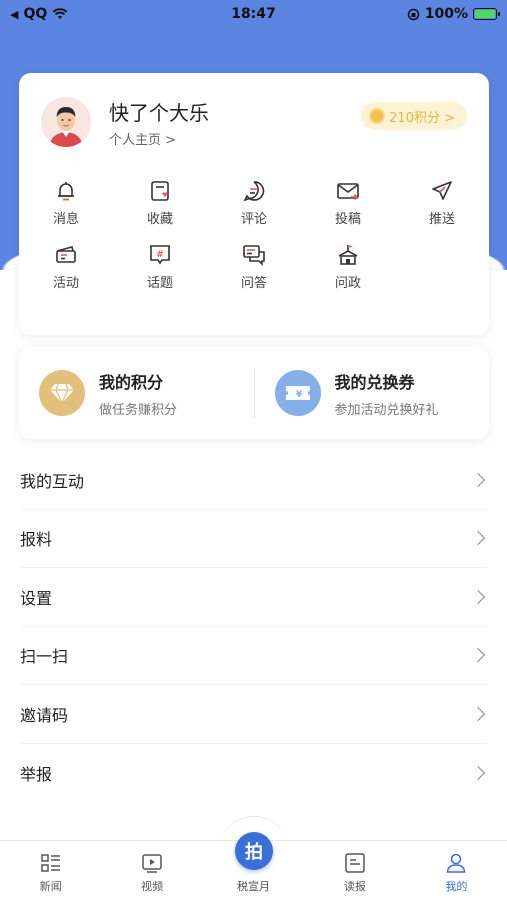  What do you see at coordinates (65, 283) in the screenshot?
I see `grid-label: 活动` at bounding box center [65, 283].